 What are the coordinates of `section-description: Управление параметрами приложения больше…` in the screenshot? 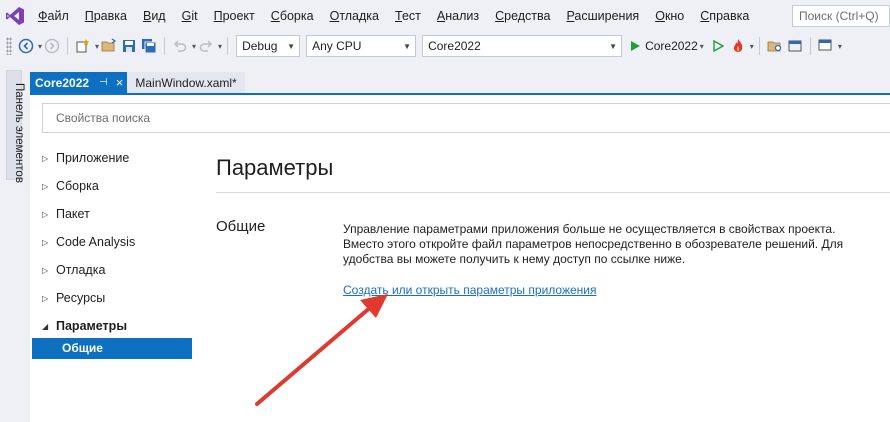 It's located at (593, 244).